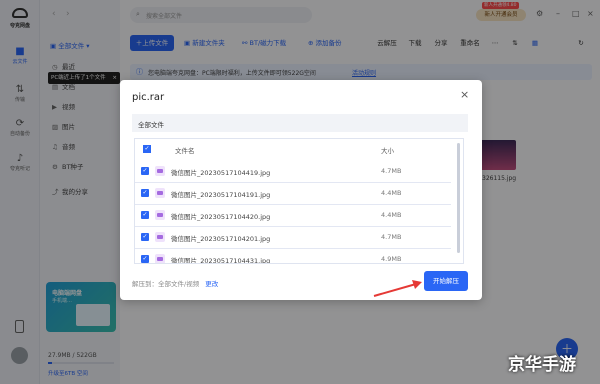 This screenshot has width=600, height=384. I want to click on dialog-title: pic.rar, so click(148, 97).